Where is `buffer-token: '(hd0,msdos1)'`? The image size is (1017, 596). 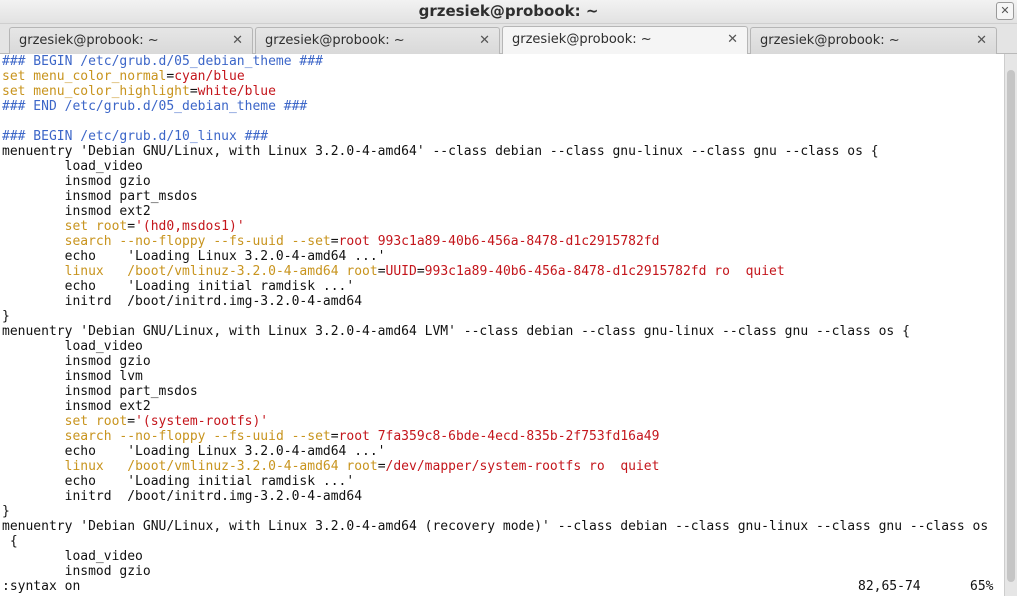
buffer-token: '(hd0,msdos1)' is located at coordinates (190, 226).